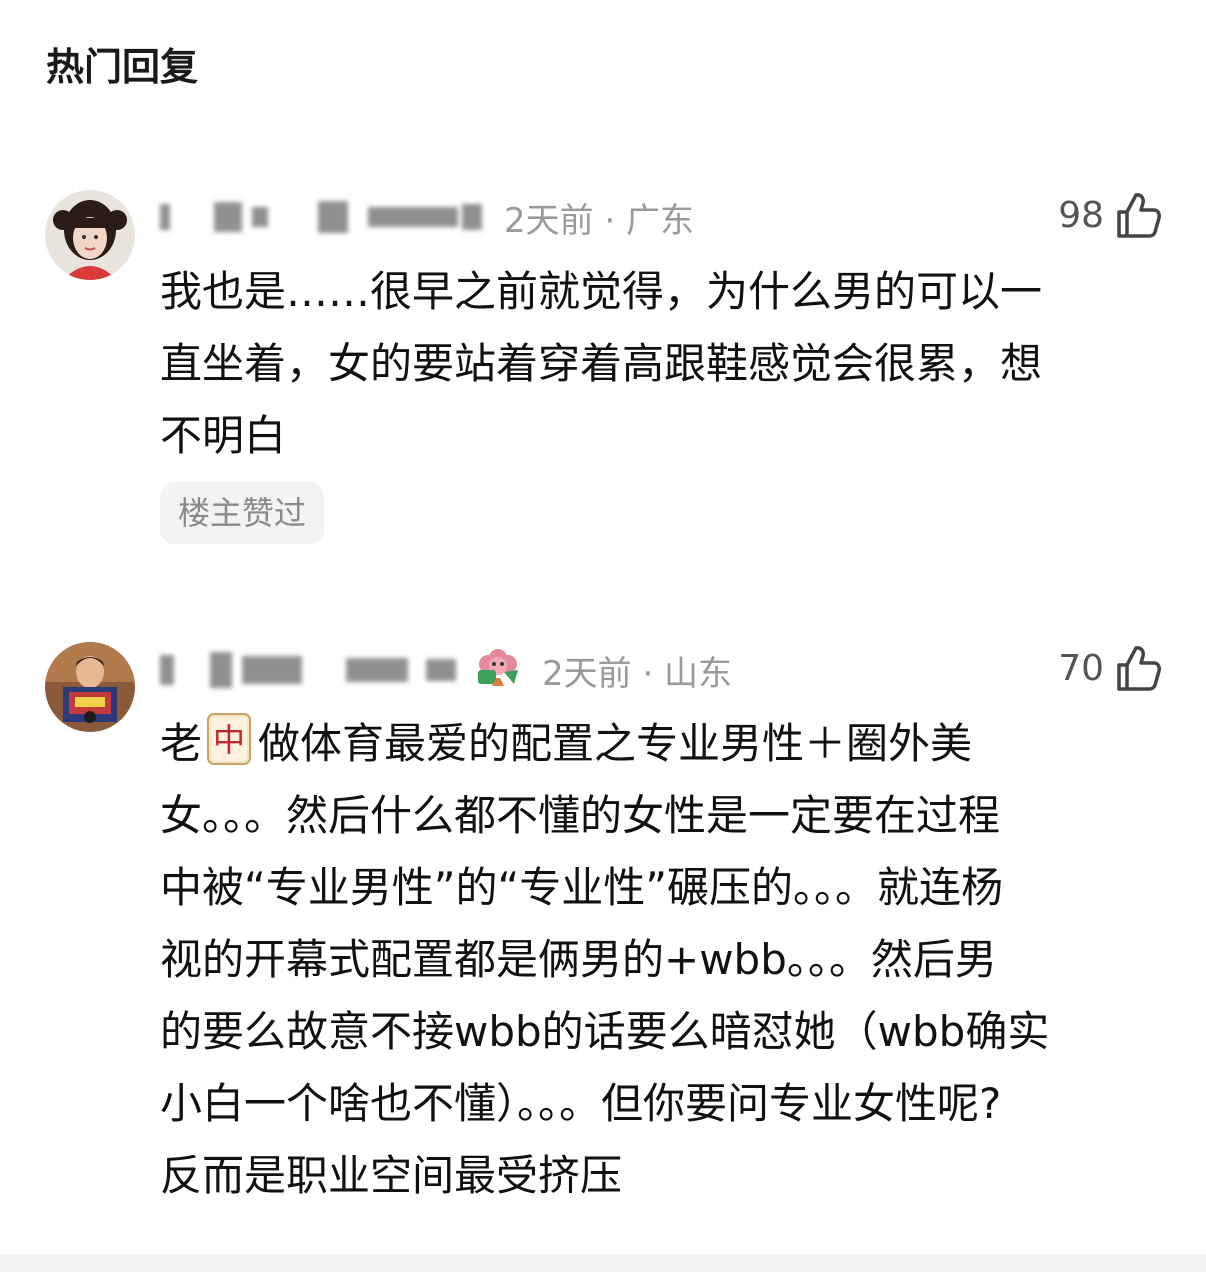  I want to click on comment-meta-text: 2天前 · 山东, so click(637, 673).